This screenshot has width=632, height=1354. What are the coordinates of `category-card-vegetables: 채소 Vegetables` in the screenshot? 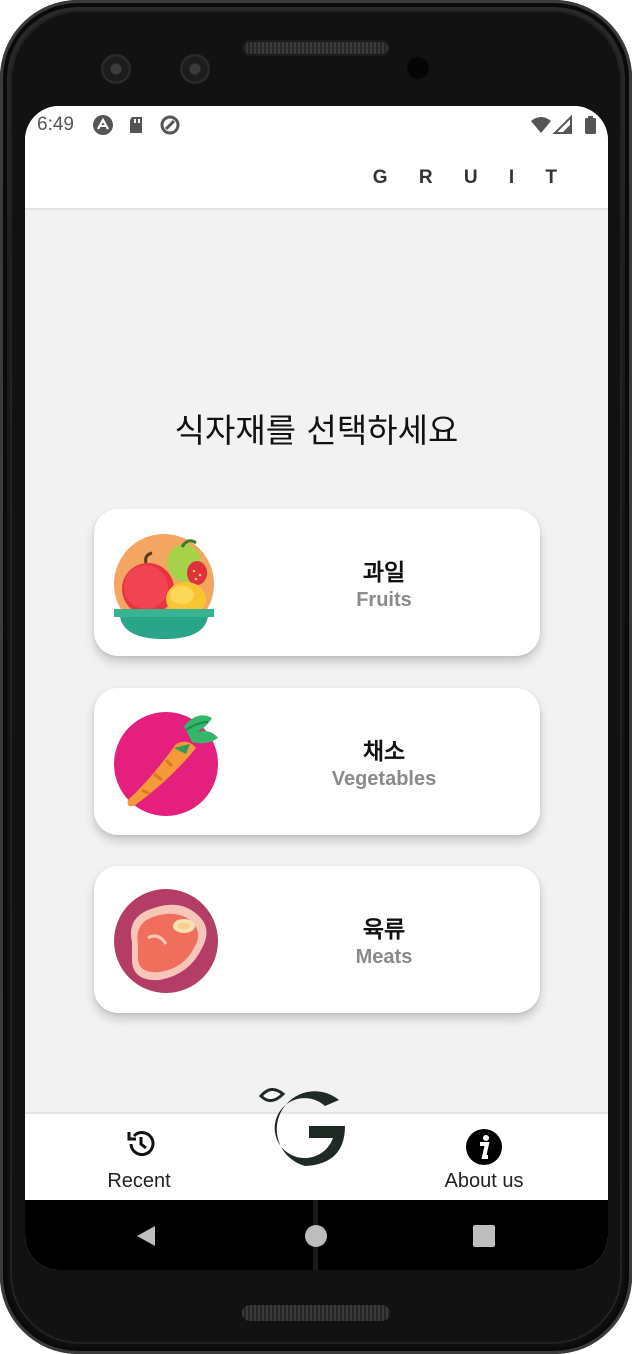 It's located at (317, 761).